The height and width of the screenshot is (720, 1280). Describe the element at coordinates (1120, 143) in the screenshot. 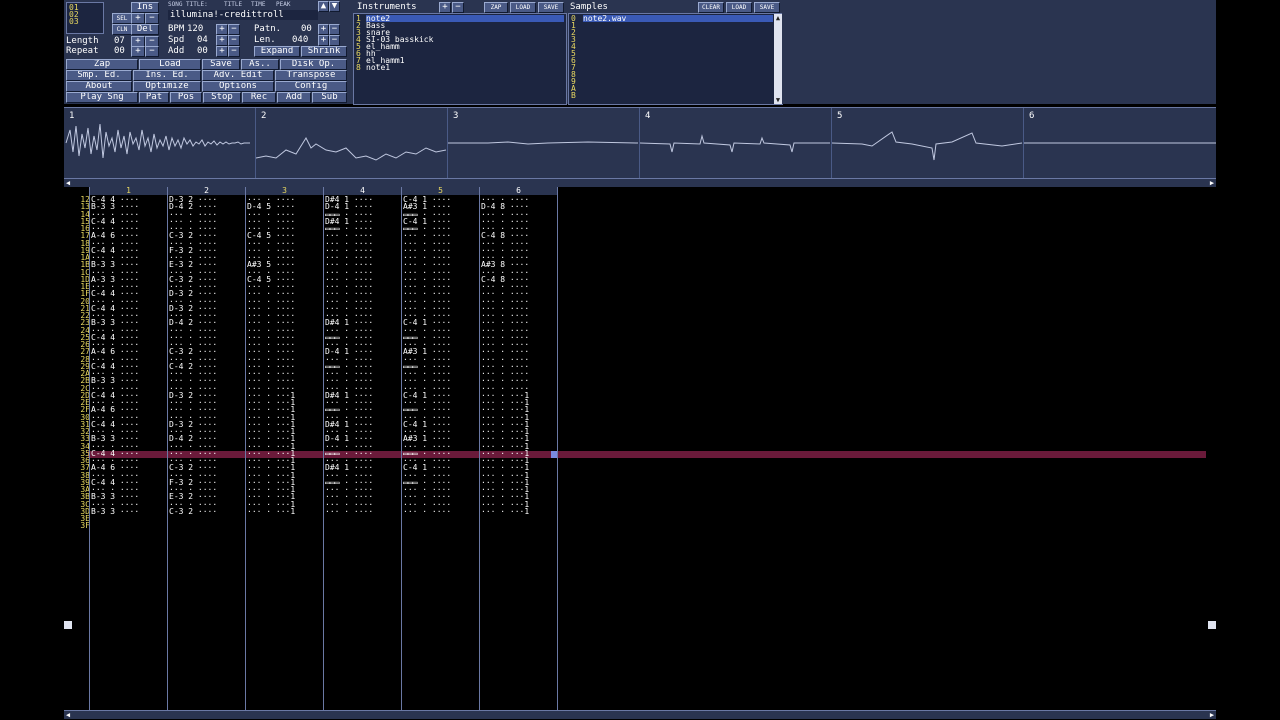

I see `scope-6: 6` at that location.